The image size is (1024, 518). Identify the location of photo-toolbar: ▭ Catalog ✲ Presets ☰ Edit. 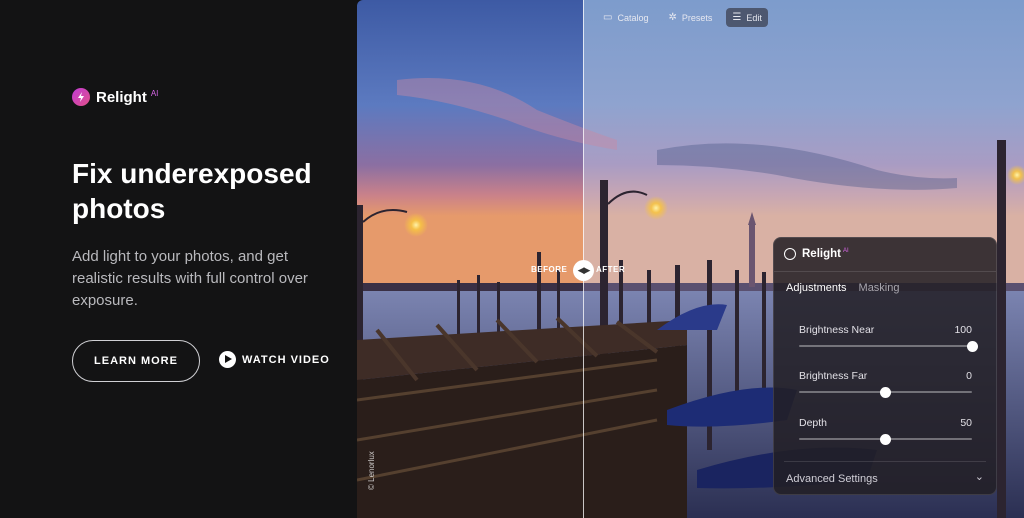
(682, 17).